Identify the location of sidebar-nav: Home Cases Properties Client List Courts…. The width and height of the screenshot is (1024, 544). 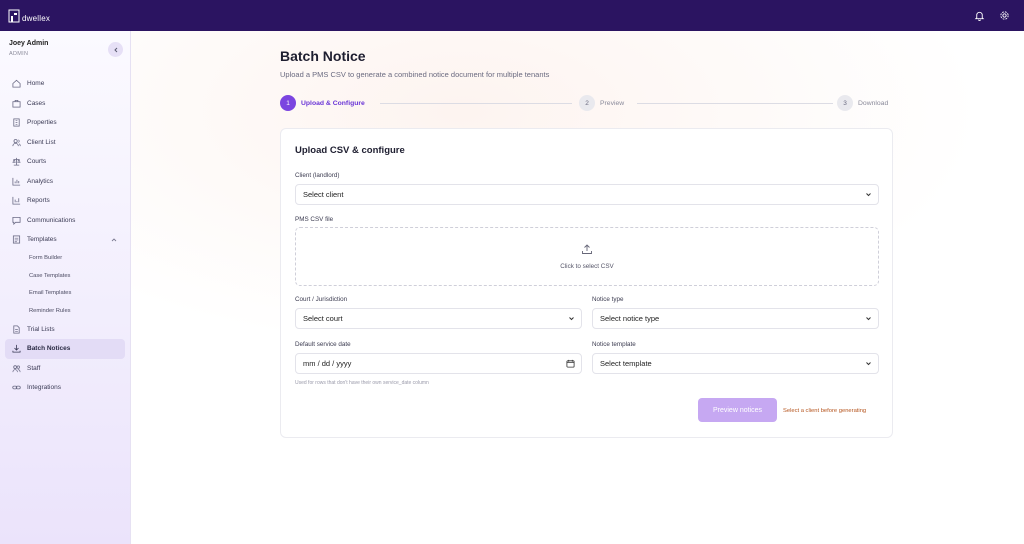
(65, 236).